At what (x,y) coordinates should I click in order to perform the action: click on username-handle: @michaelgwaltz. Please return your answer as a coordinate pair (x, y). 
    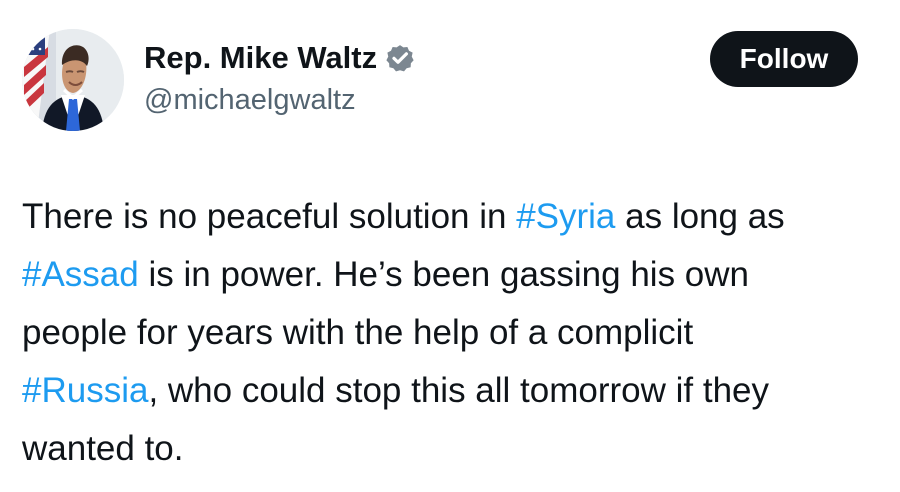
    Looking at the image, I should click on (279, 100).